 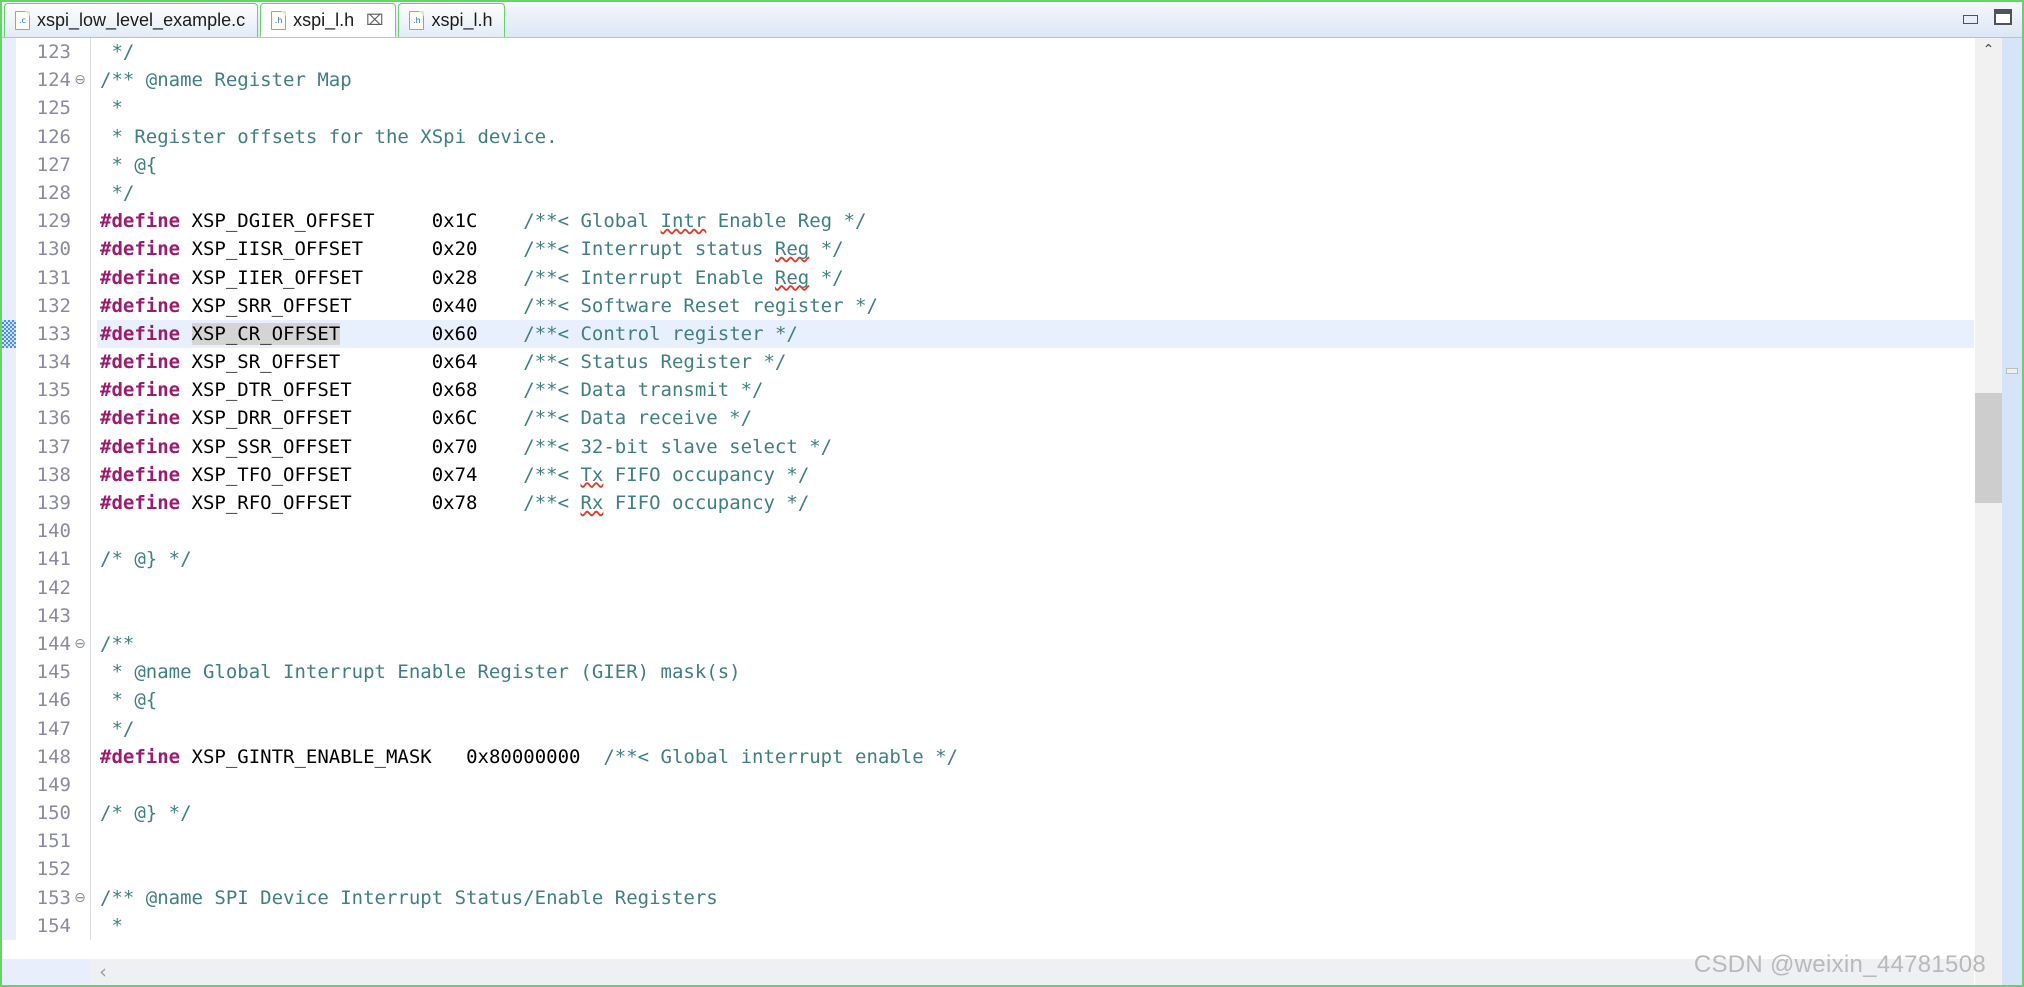 I want to click on code-token: 0x1C, so click(x=426, y=221).